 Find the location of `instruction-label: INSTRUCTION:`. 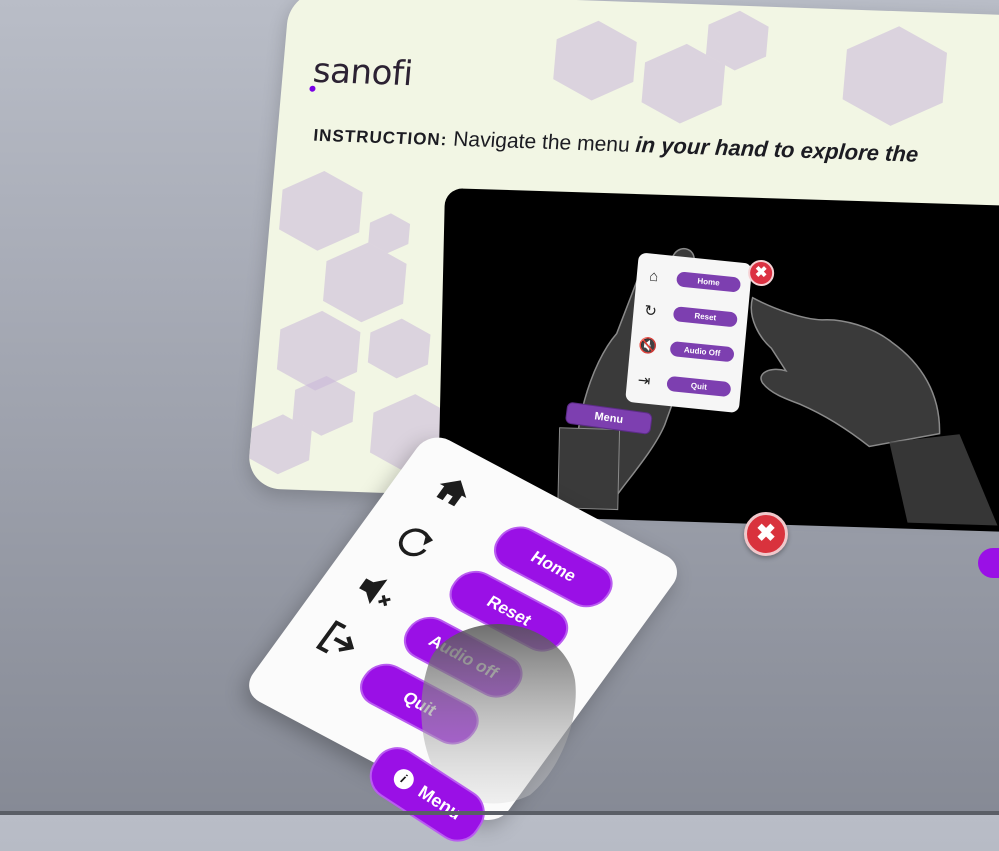

instruction-label: INSTRUCTION: is located at coordinates (380, 137).